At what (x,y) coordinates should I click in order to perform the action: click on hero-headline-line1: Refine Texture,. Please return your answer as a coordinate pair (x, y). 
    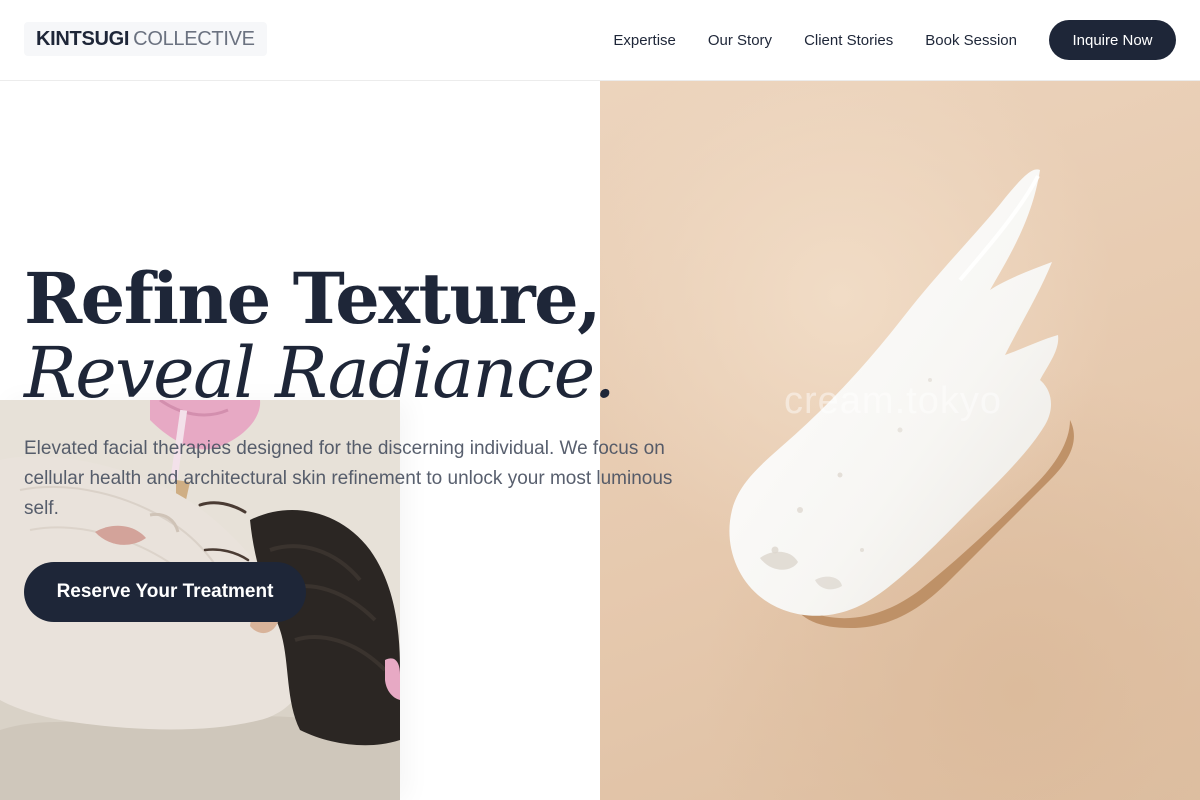
    Looking at the image, I should click on (313, 298).